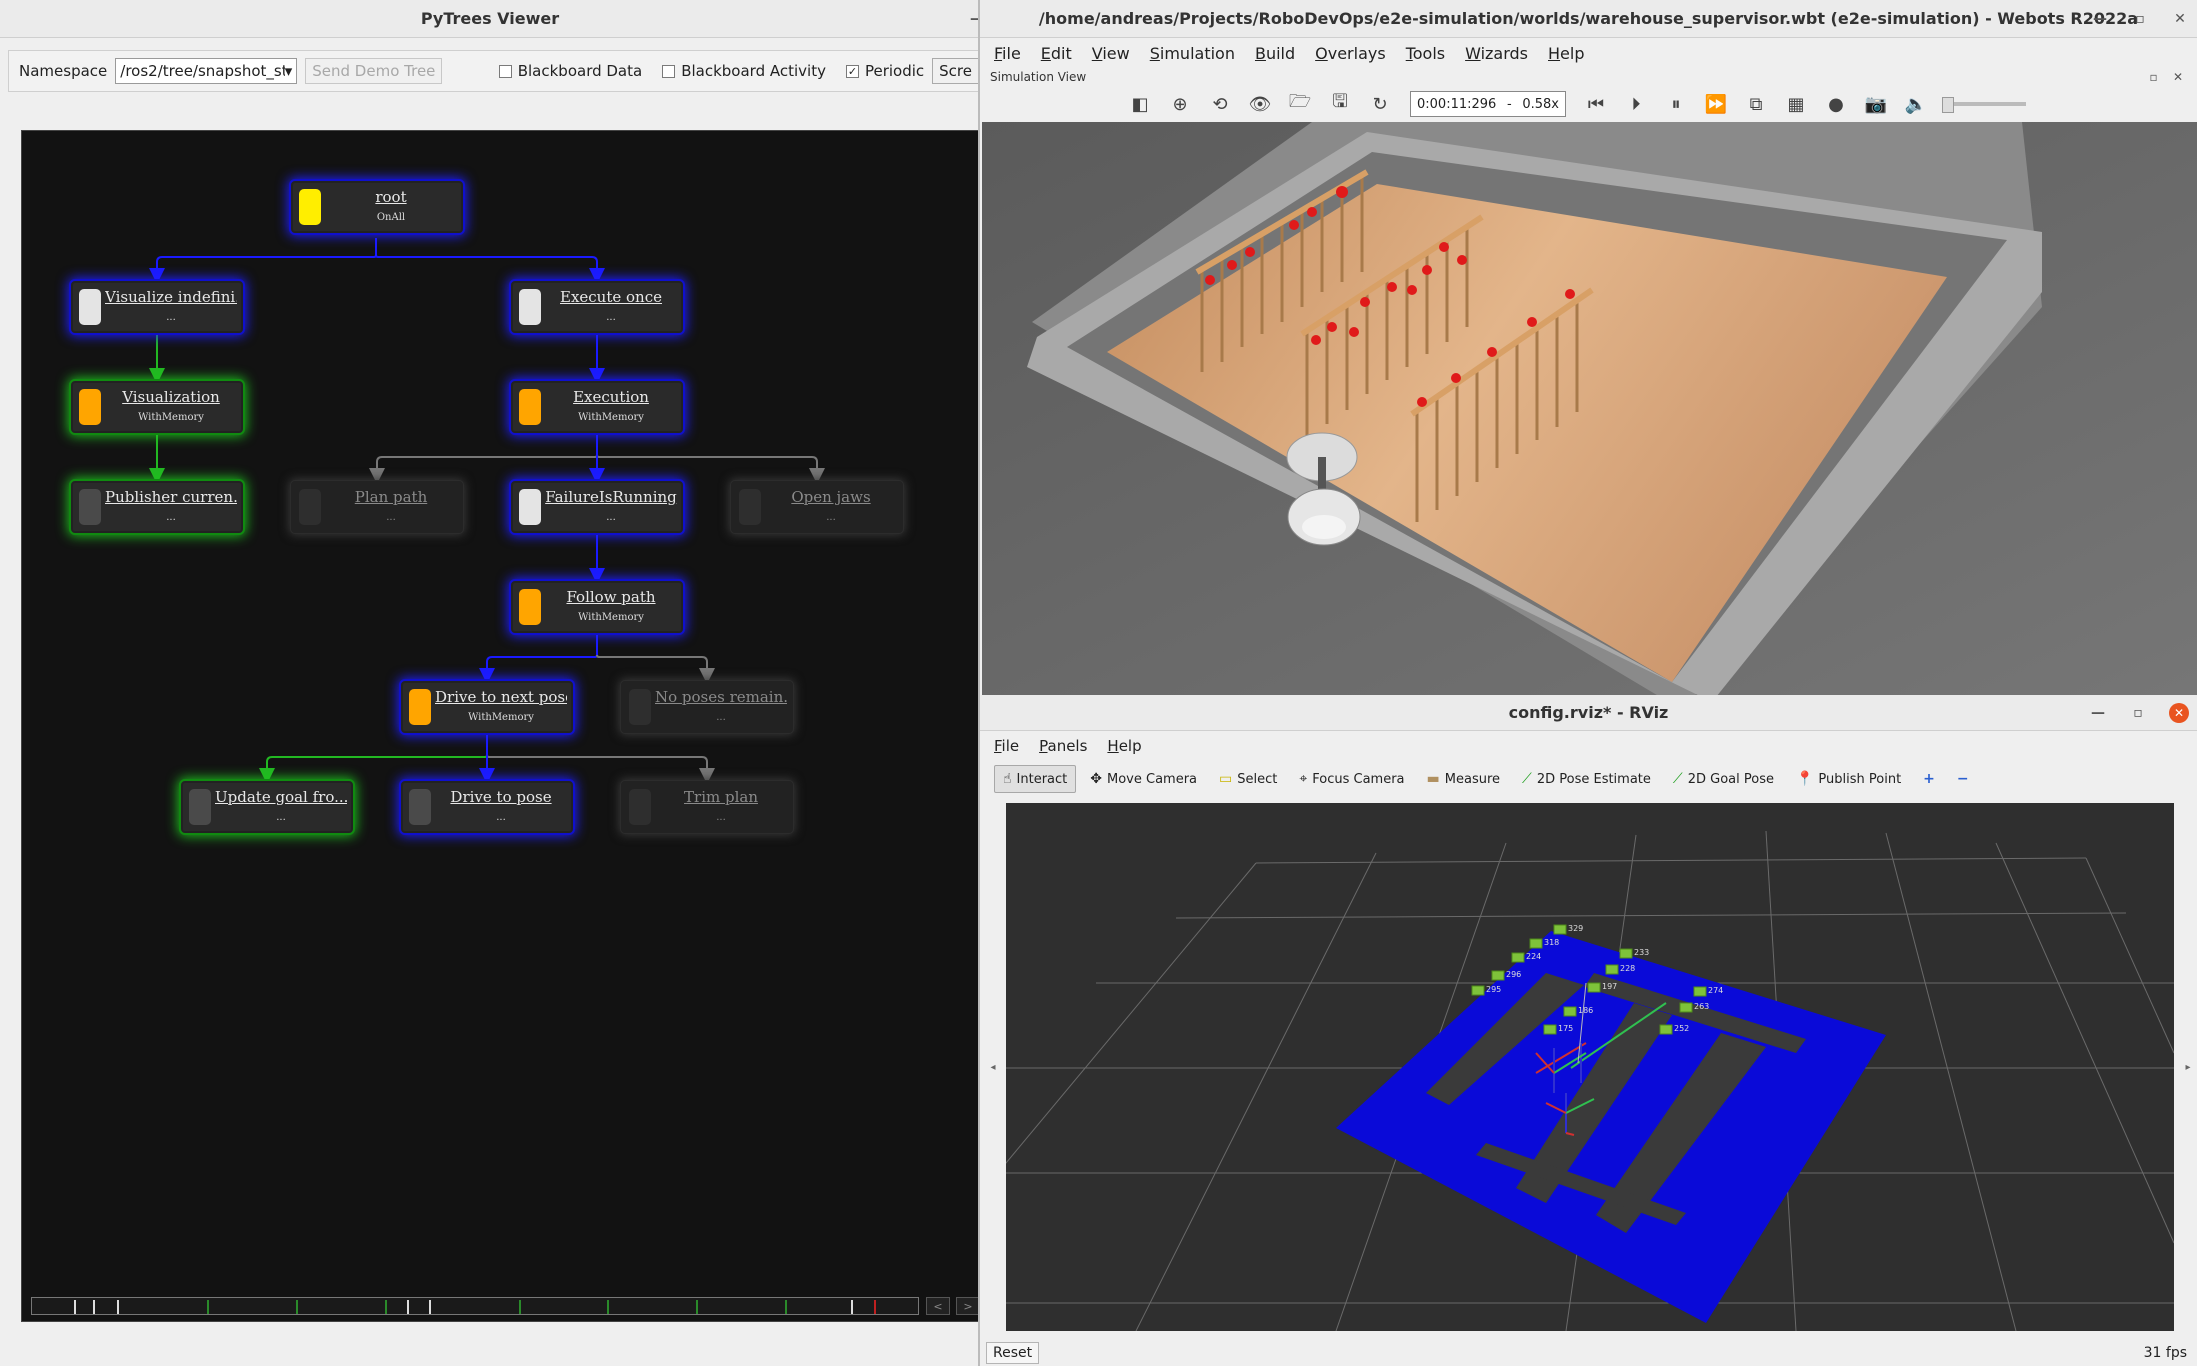 This screenshot has height=1366, width=2197. What do you see at coordinates (1596, 104) in the screenshot?
I see `reset-simulation-icon: ⏮` at bounding box center [1596, 104].